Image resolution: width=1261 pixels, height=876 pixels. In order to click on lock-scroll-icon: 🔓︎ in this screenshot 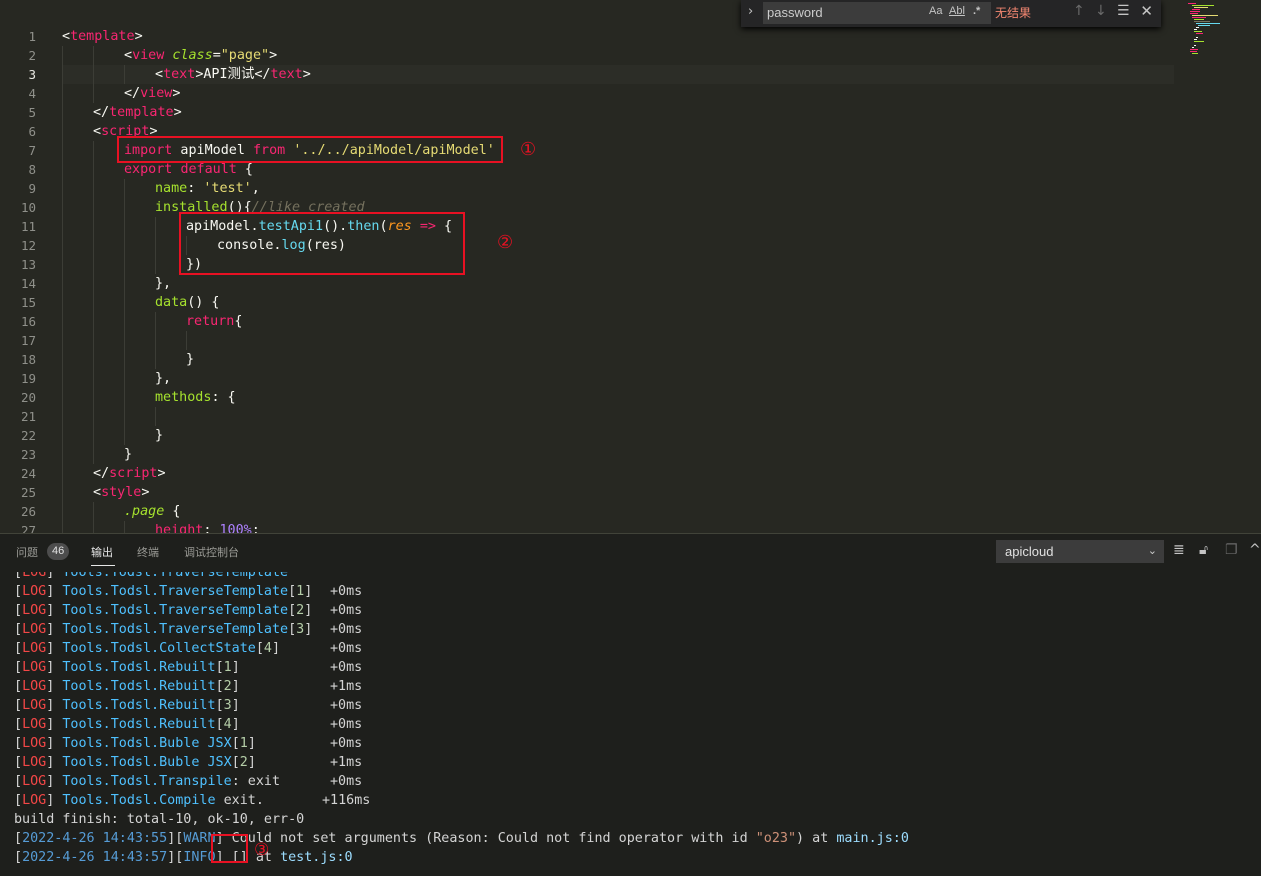, I will do `click(1203, 550)`.